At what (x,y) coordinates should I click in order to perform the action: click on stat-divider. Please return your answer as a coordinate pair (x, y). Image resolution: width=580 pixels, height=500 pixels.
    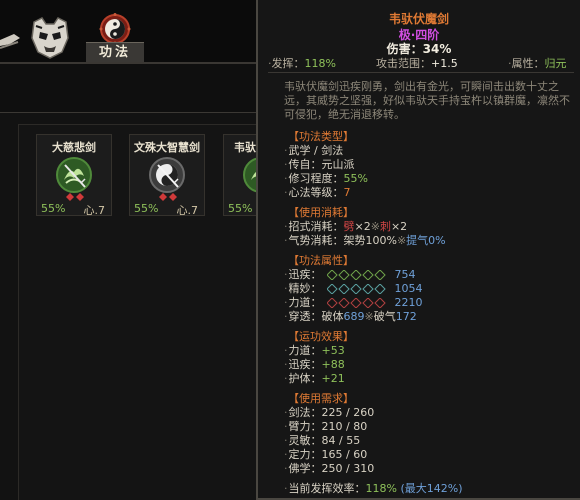
    Looking at the image, I should click on (421, 72).